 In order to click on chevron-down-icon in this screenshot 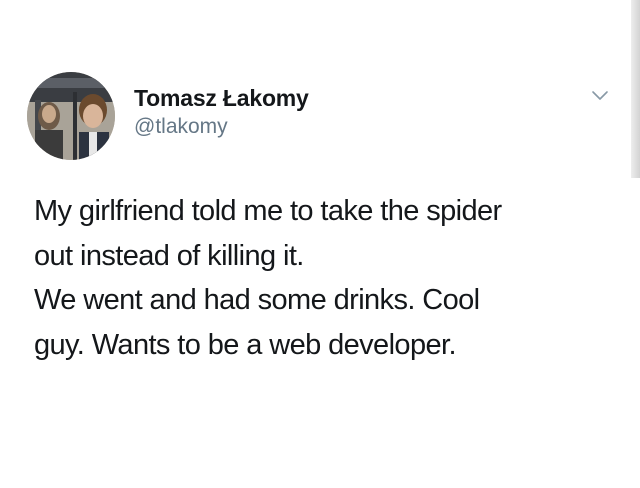, I will do `click(600, 95)`.